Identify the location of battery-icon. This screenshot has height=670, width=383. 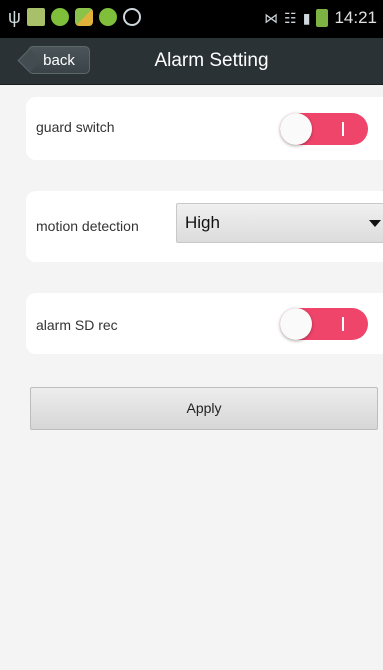
(322, 18).